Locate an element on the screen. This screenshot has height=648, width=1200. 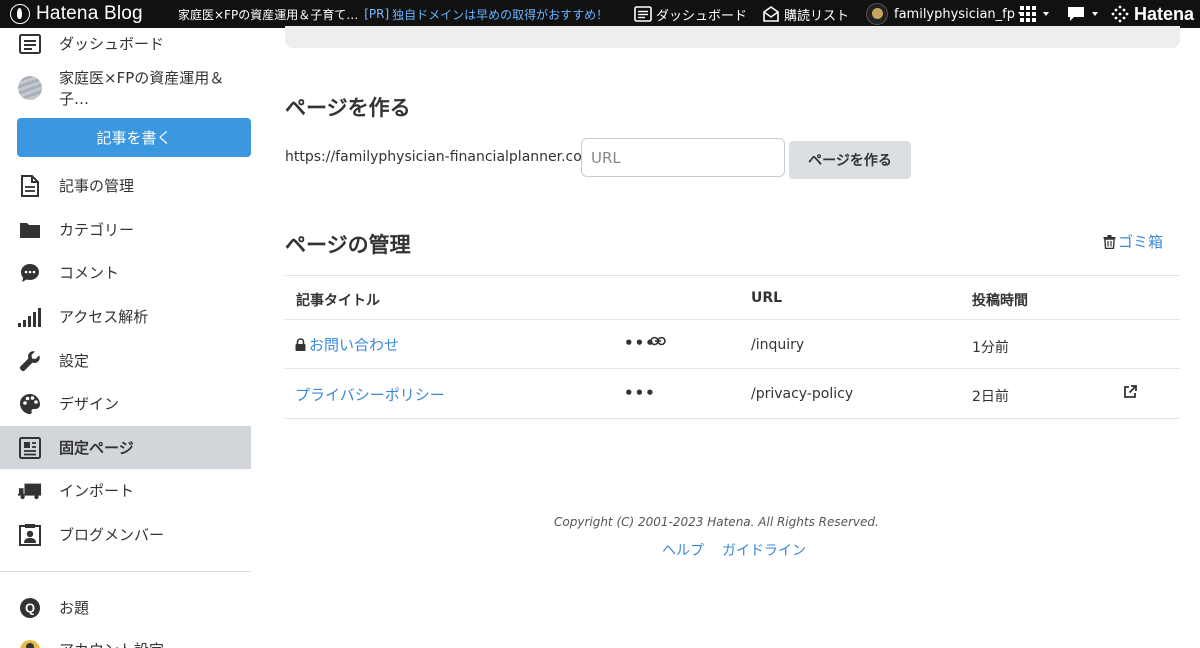
truck-icon is located at coordinates (30, 491).